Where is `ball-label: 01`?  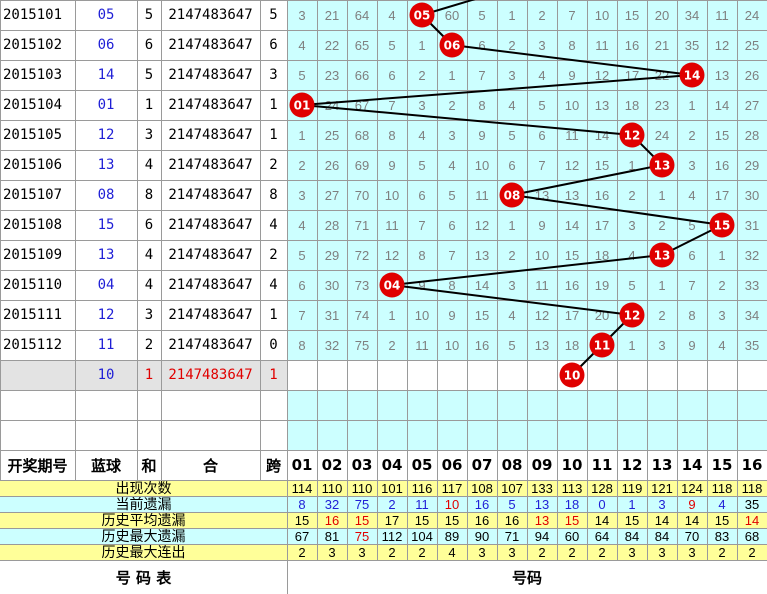
ball-label: 01 is located at coordinates (302, 106).